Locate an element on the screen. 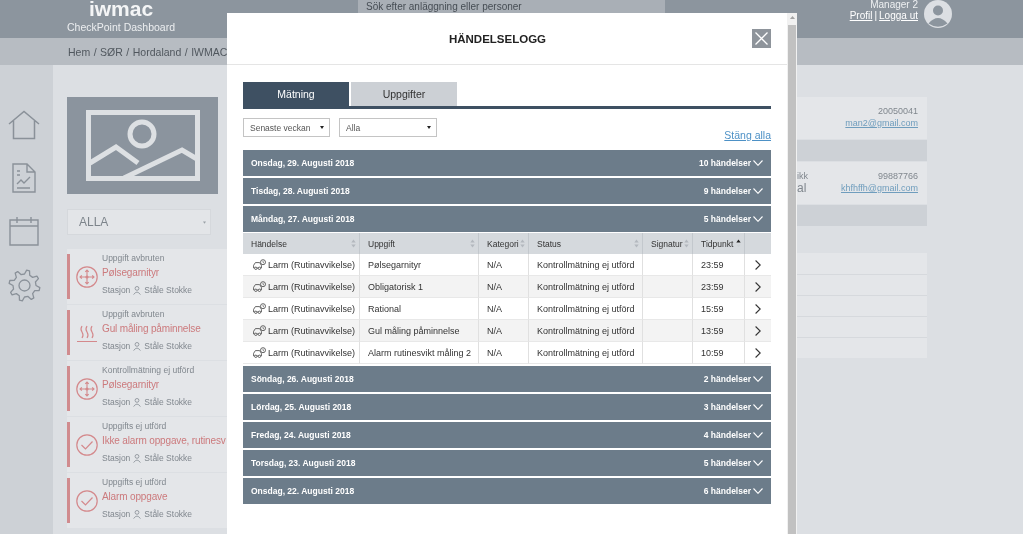 The width and height of the screenshot is (1023, 534). settings-icon is located at coordinates (24, 285).